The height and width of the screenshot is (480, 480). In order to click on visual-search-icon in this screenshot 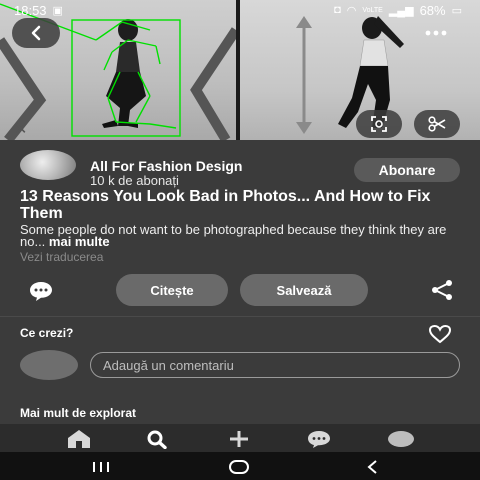, I will do `click(379, 124)`.